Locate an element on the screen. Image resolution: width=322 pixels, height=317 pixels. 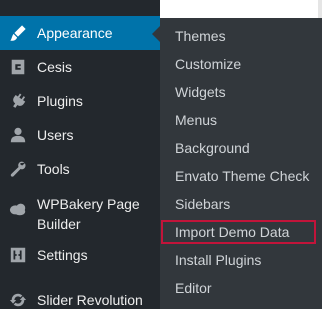
submenu-item-customize: Customize is located at coordinates (248, 64).